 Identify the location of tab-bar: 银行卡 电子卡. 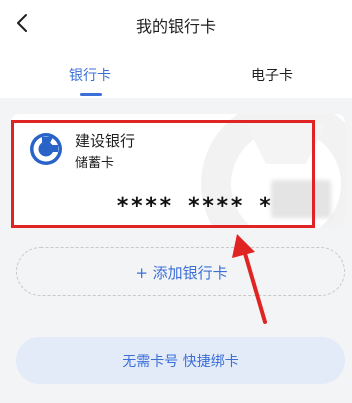
(176, 74).